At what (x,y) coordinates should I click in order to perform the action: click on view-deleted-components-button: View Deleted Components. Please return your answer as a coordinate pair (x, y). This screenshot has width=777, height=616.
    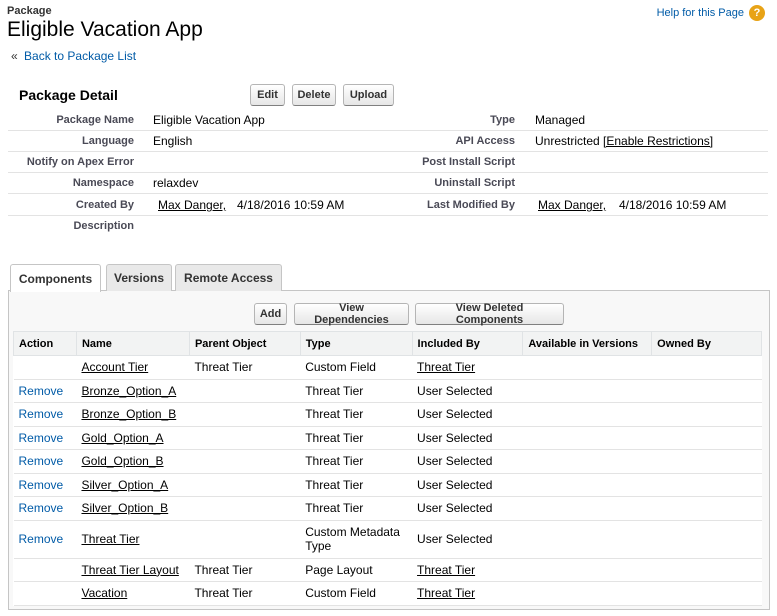
    Looking at the image, I should click on (489, 314).